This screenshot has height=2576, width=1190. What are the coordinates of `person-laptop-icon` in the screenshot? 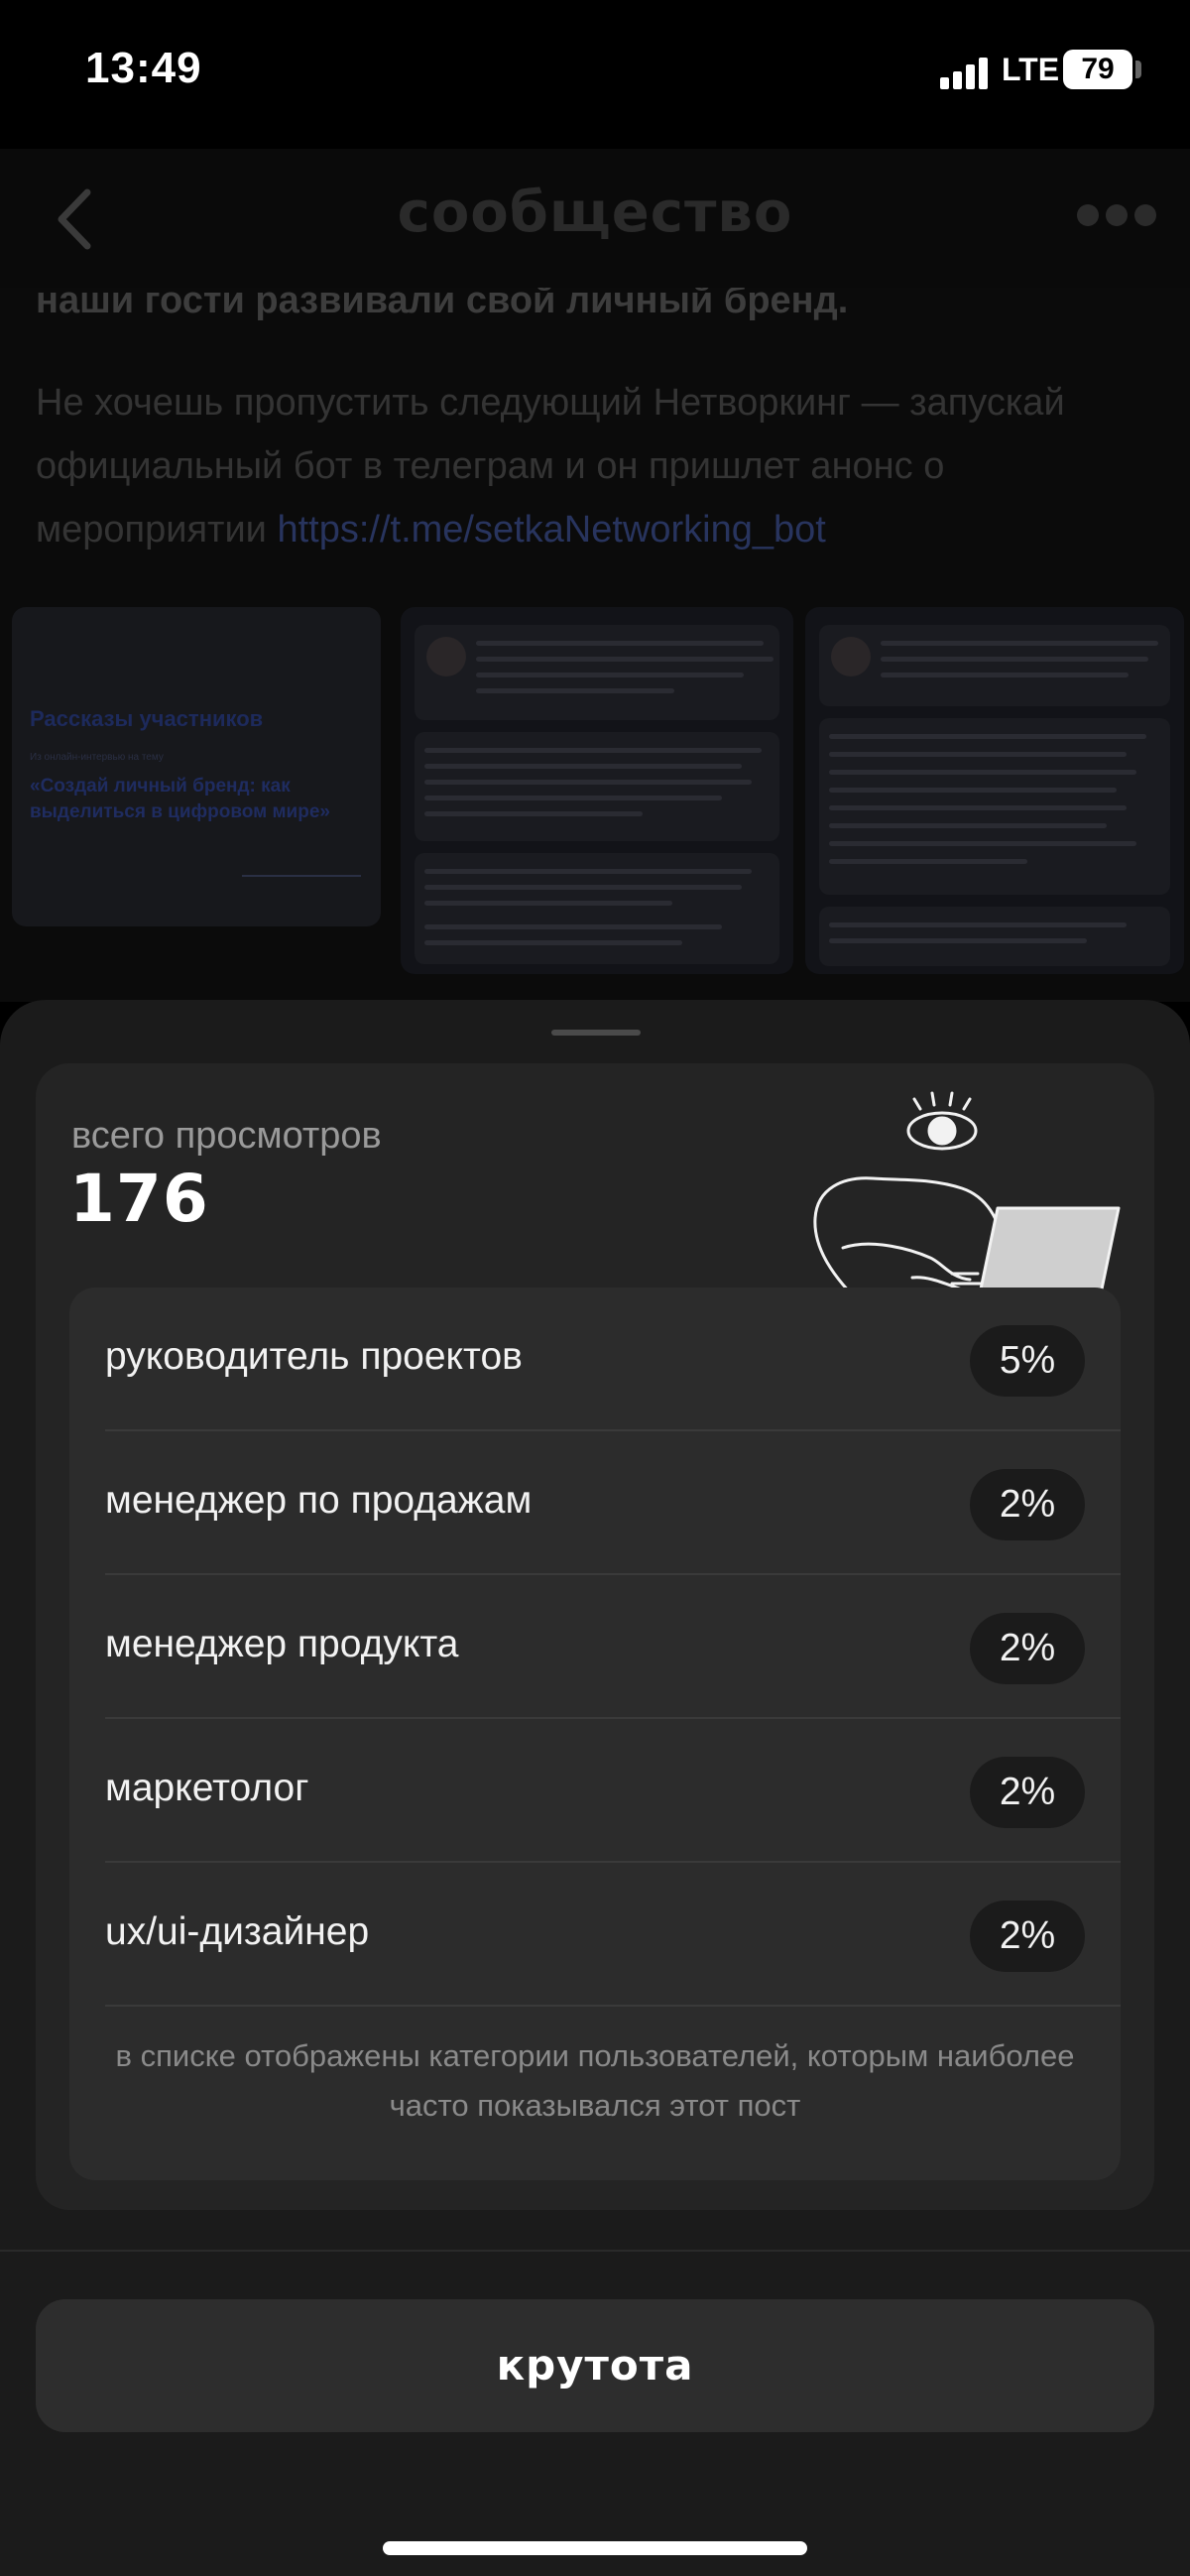 It's located at (967, 1200).